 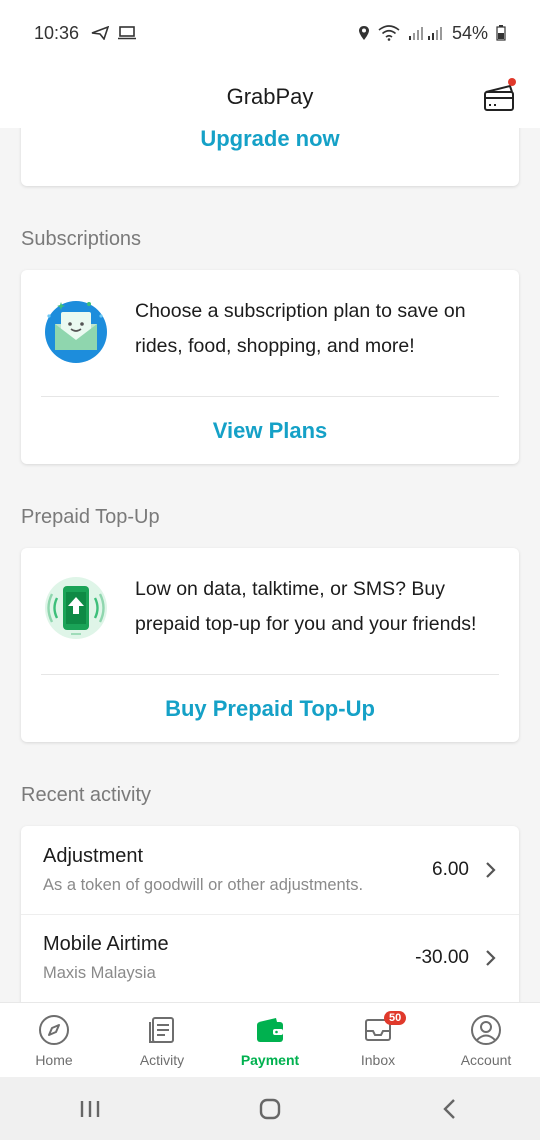 What do you see at coordinates (442, 957) in the screenshot?
I see `activity-amount: -30.00` at bounding box center [442, 957].